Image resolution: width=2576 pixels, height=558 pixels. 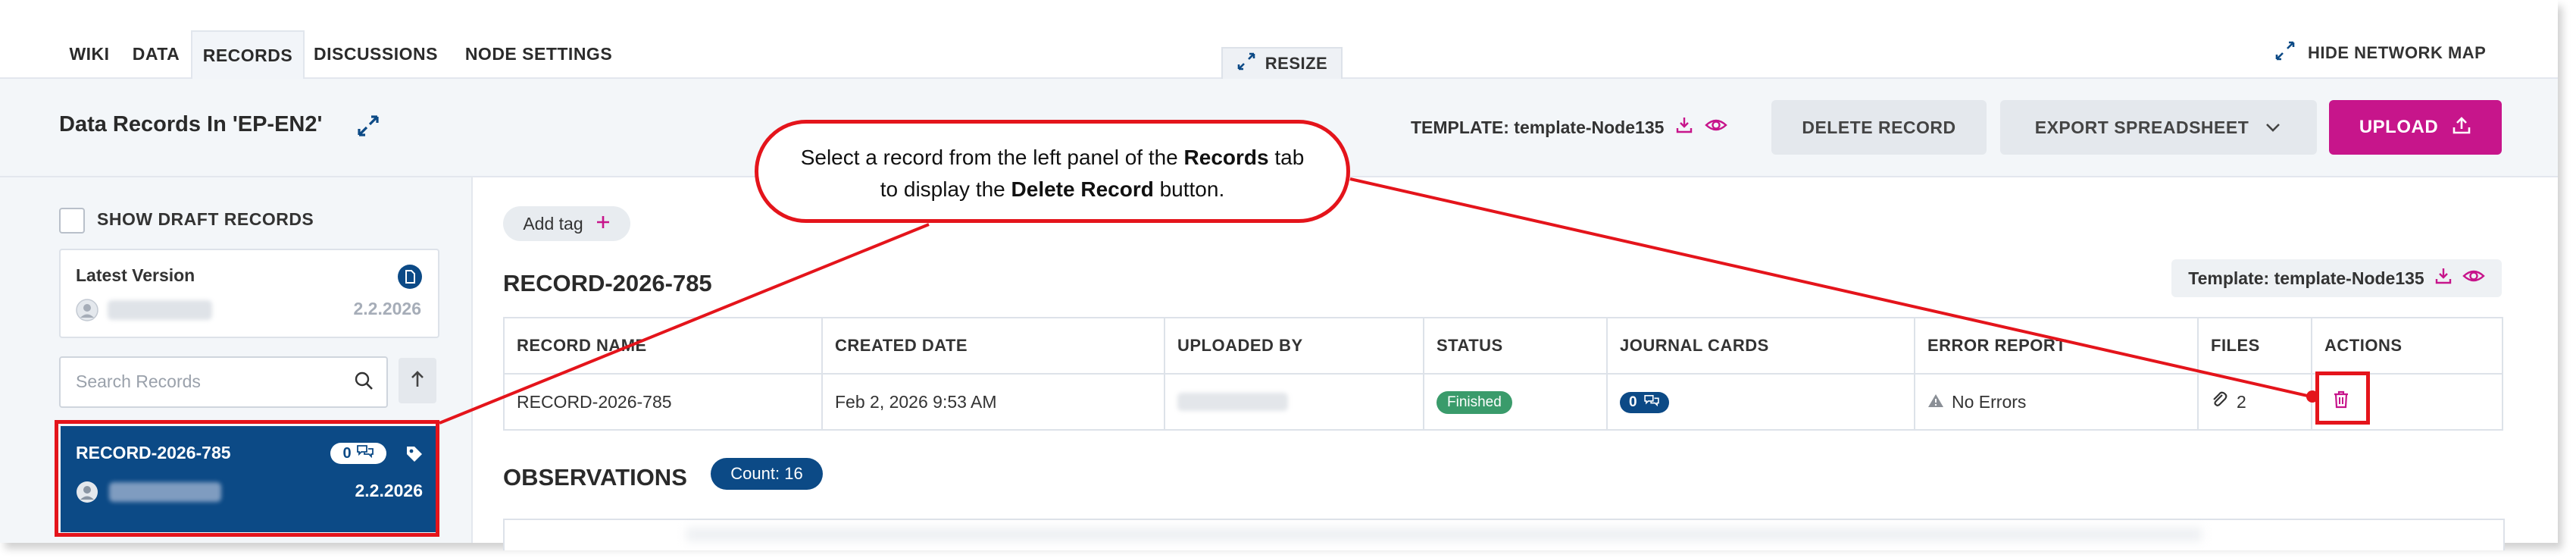 I want to click on callout-text: to display the, so click(x=946, y=189).